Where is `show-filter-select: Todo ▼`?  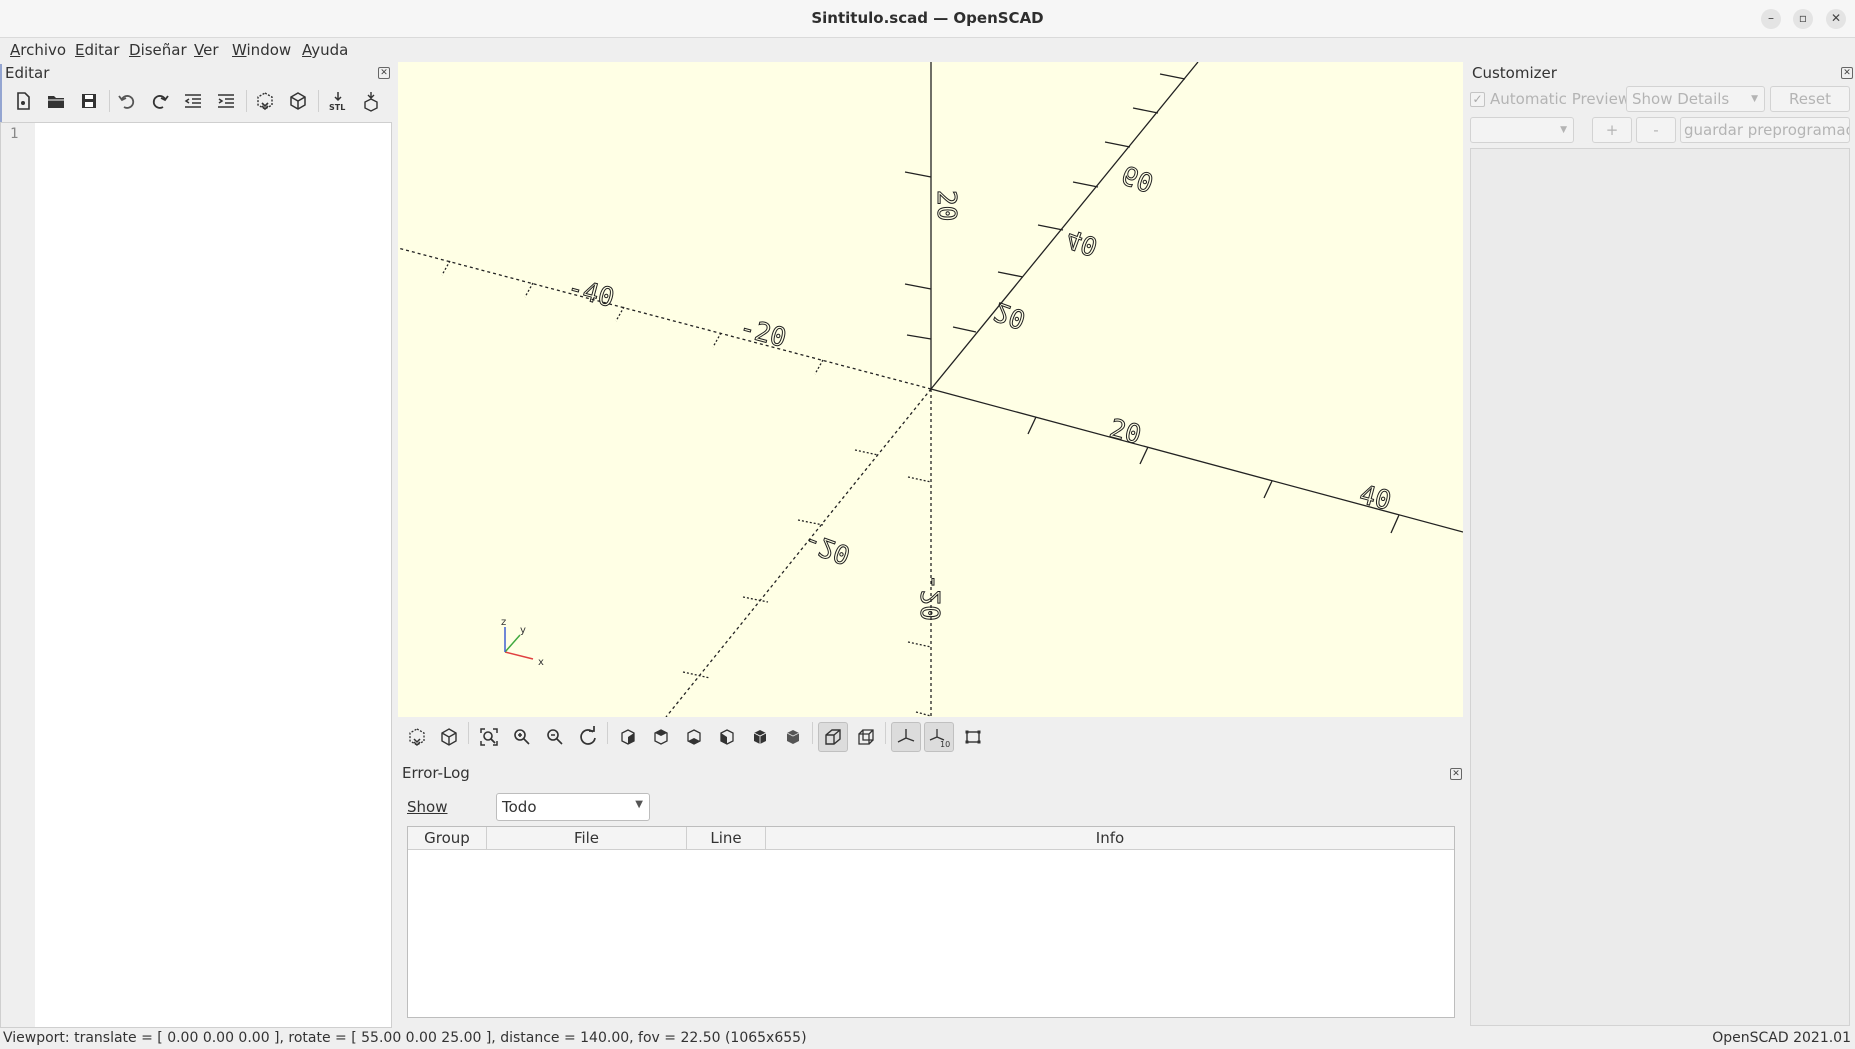
show-filter-select: Todo ▼ is located at coordinates (573, 807).